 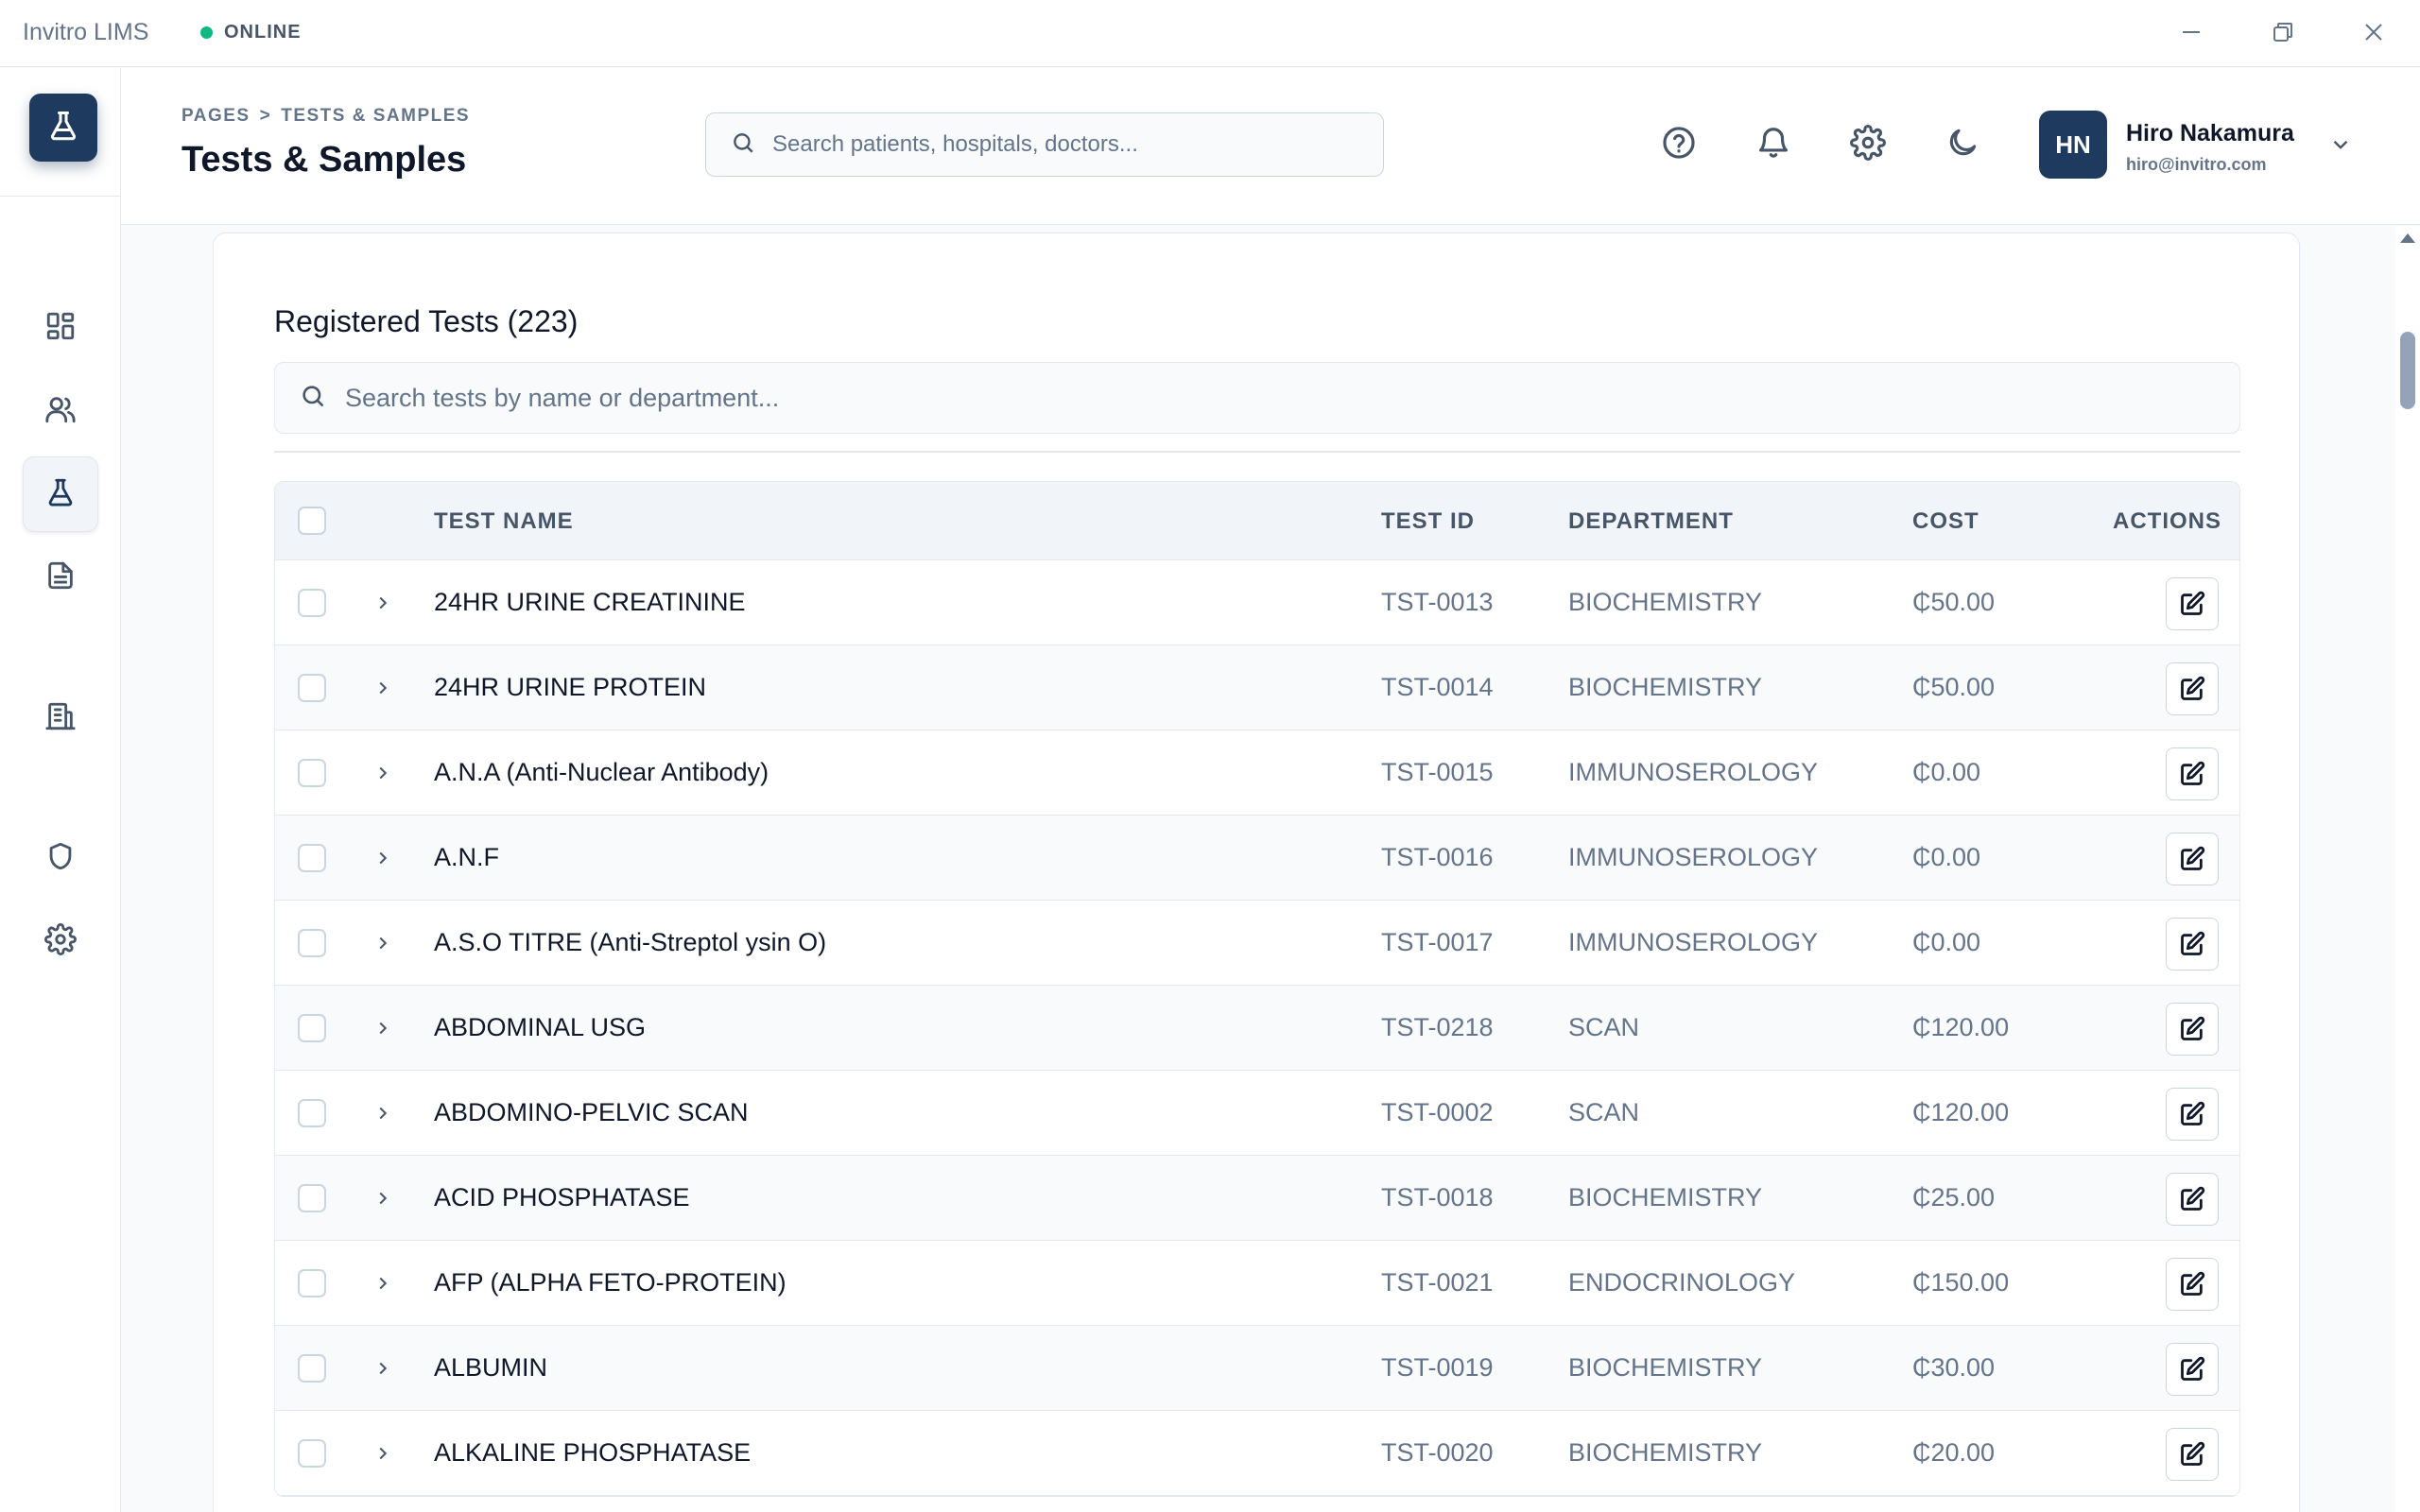 What do you see at coordinates (1679, 144) in the screenshot?
I see `help-button` at bounding box center [1679, 144].